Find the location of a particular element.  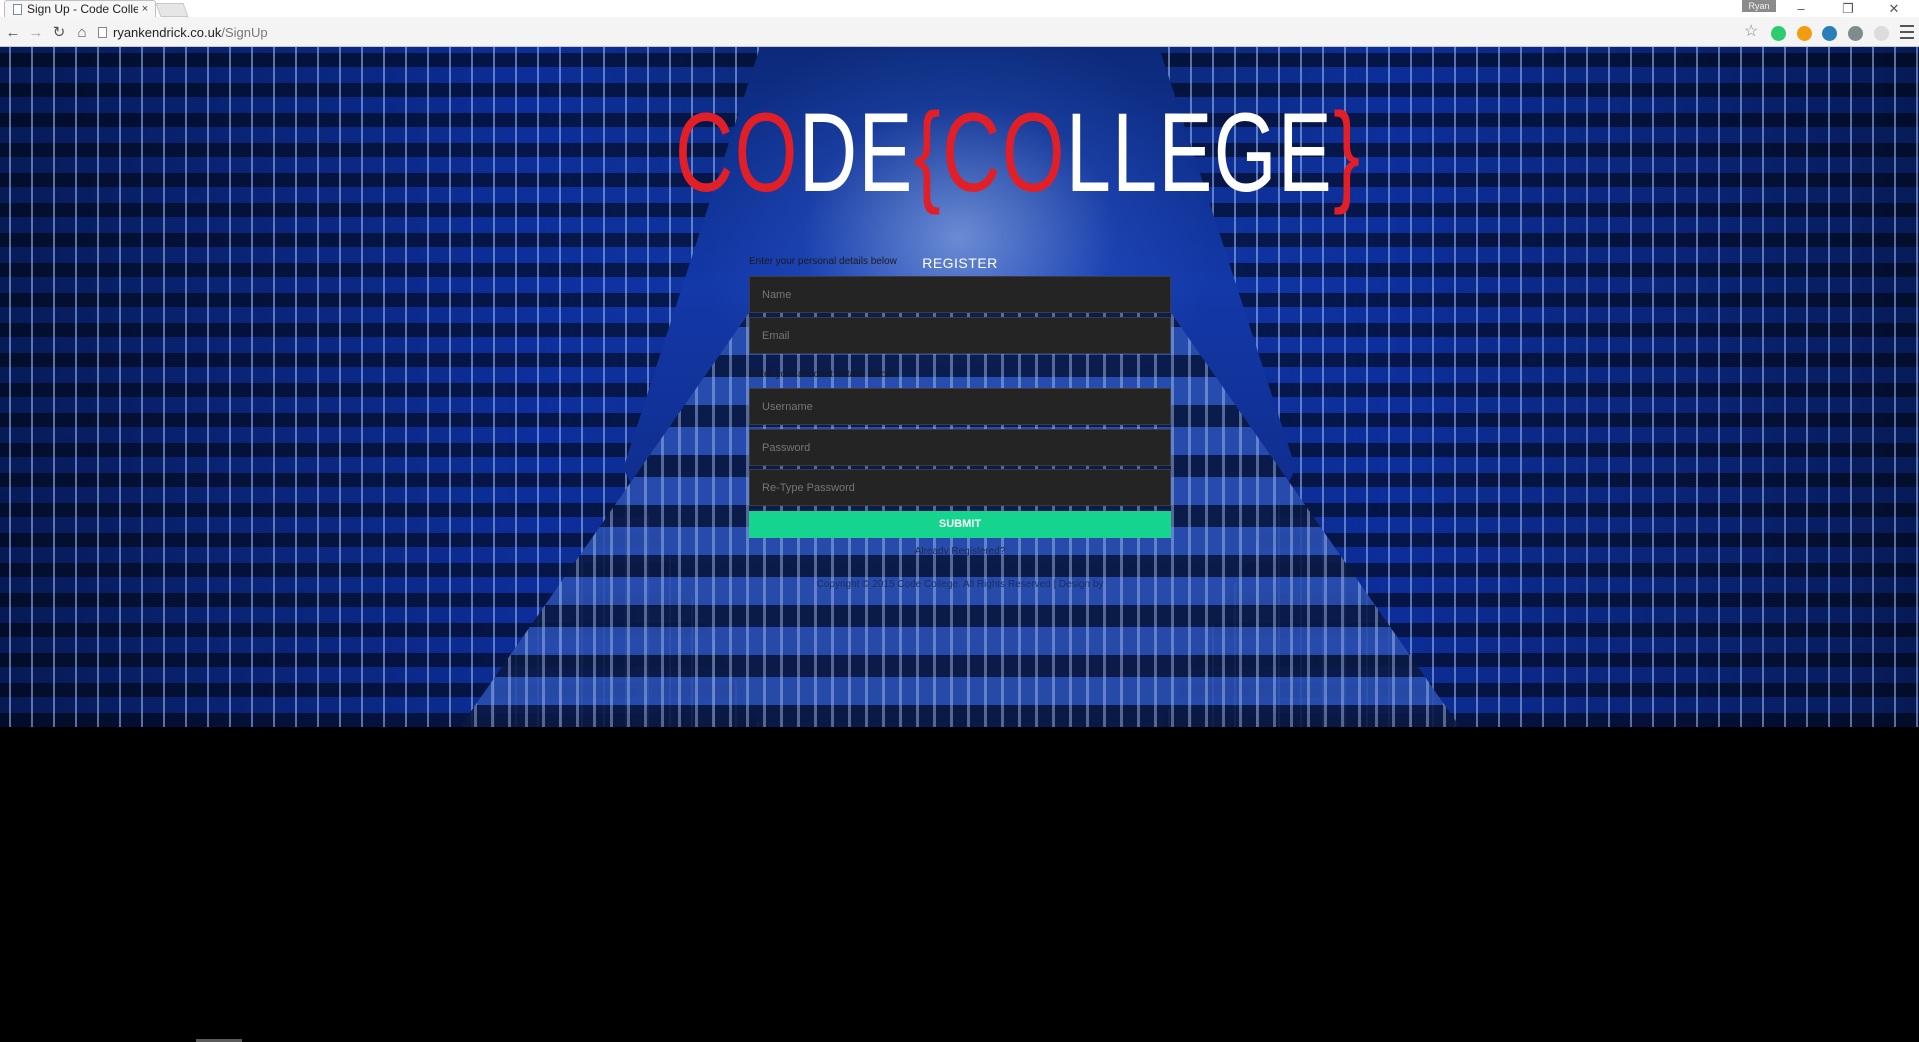

back-arrow-icon: ← is located at coordinates (13, 32).